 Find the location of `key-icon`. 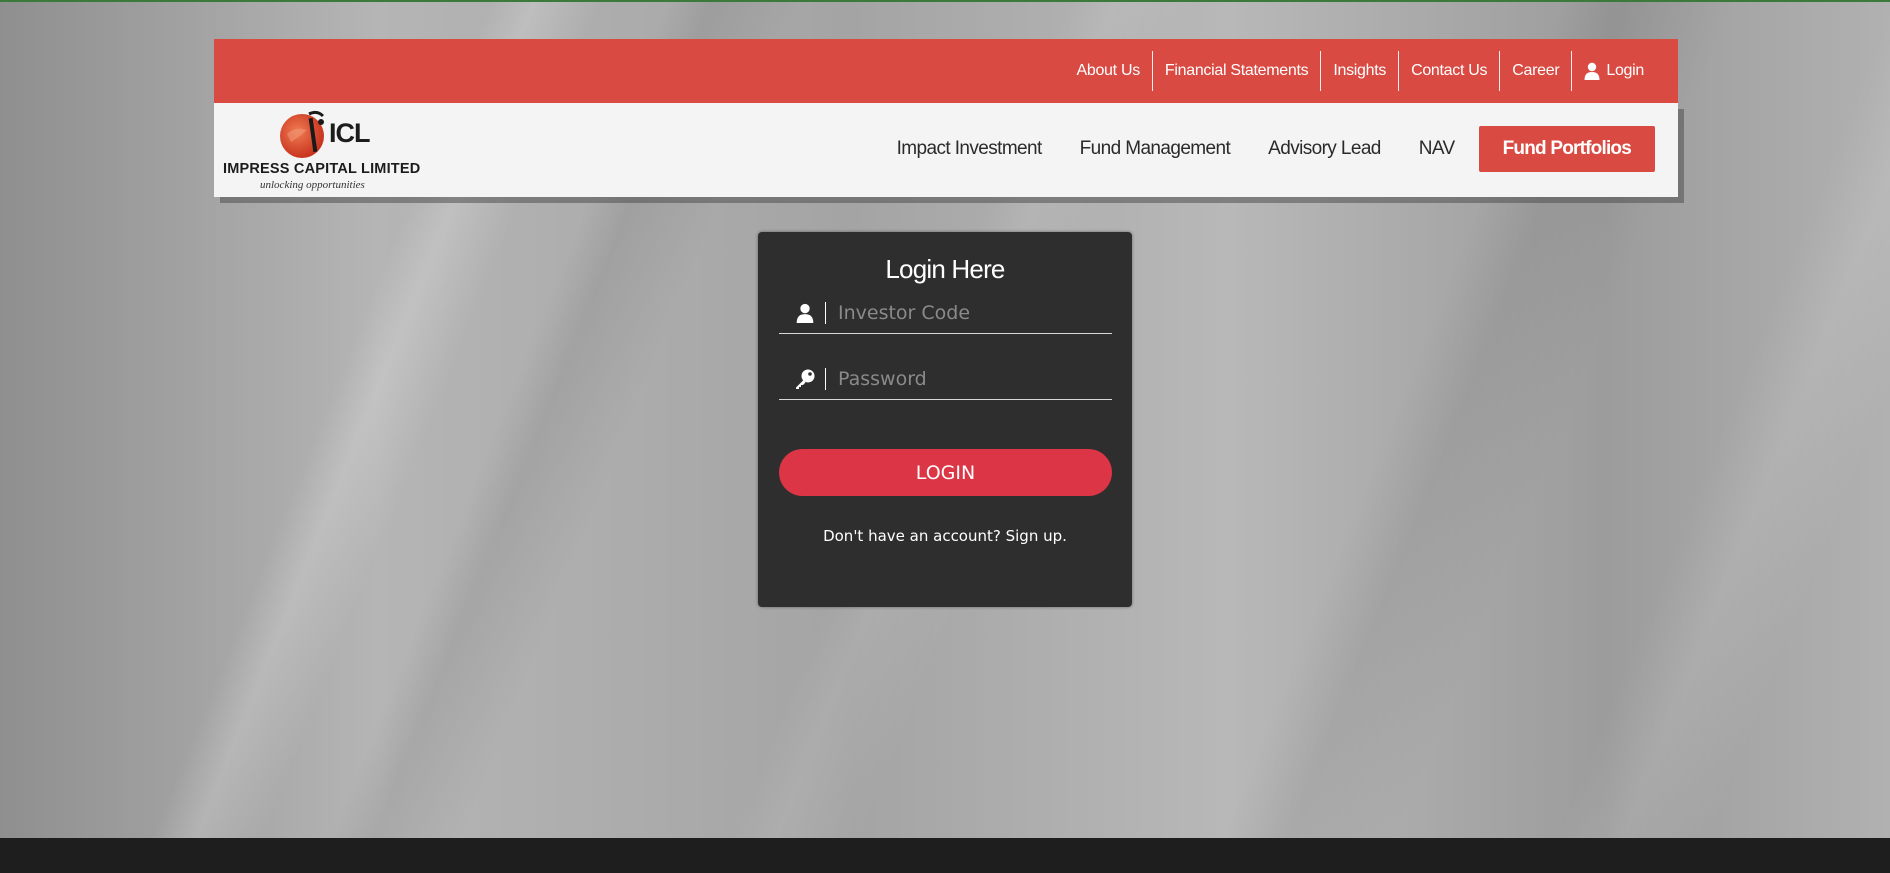

key-icon is located at coordinates (805, 379).